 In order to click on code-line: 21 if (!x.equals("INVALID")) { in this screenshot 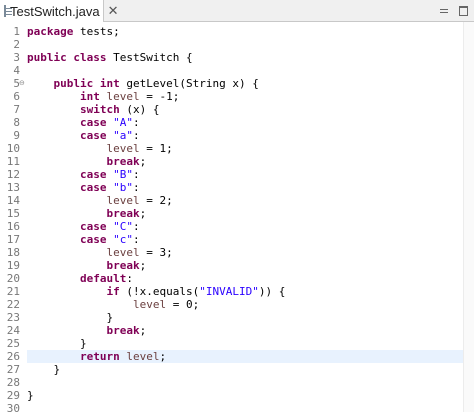, I will do `click(237, 291)`.